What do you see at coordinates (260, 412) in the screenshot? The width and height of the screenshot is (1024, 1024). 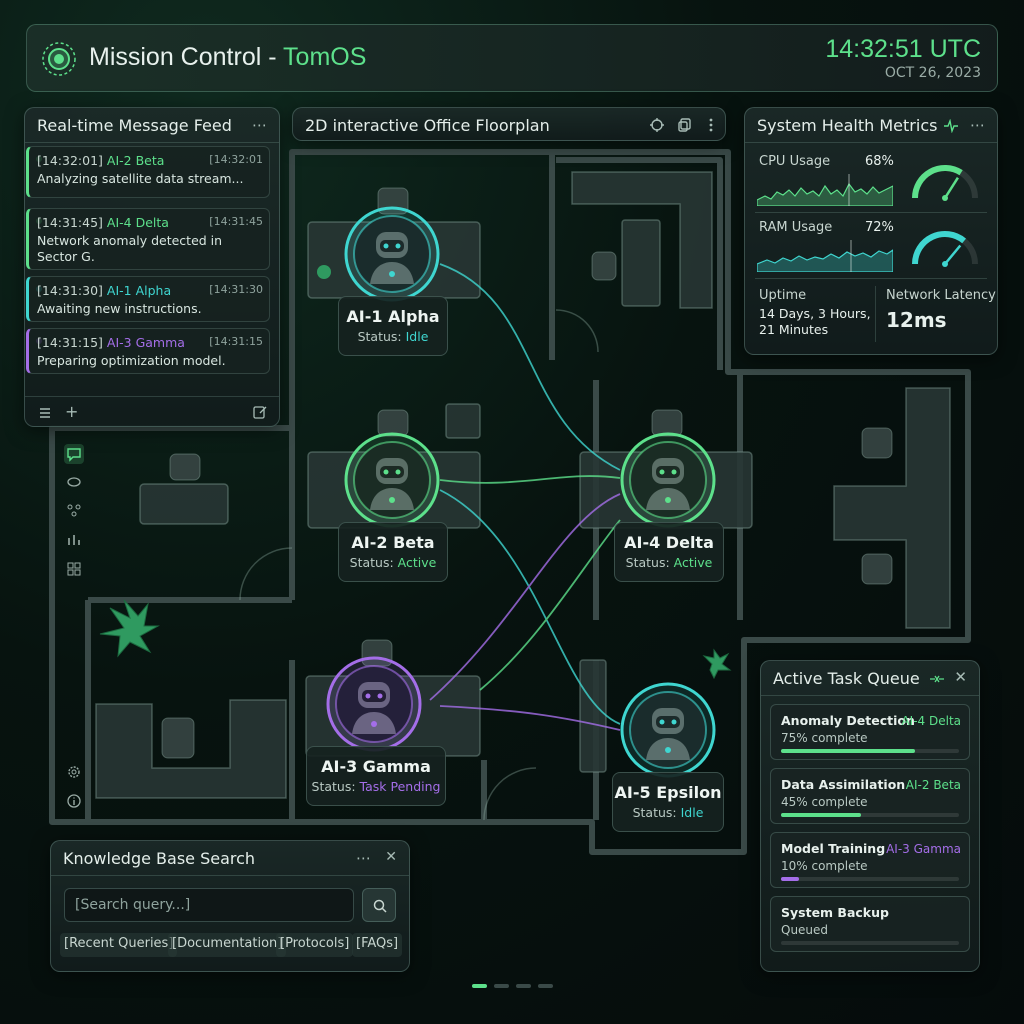 I see `compose-icon` at bounding box center [260, 412].